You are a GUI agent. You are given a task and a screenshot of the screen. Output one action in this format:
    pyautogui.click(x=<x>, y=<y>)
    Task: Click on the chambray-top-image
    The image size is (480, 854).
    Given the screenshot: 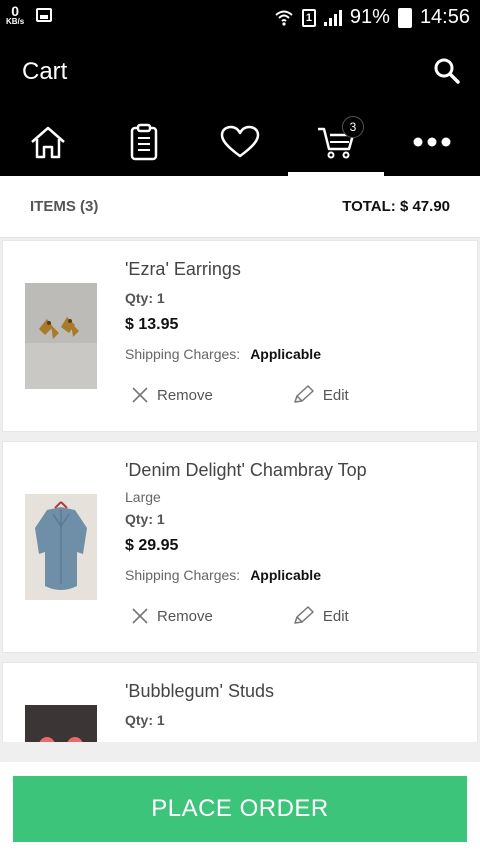 What is the action you would take?
    pyautogui.click(x=61, y=547)
    